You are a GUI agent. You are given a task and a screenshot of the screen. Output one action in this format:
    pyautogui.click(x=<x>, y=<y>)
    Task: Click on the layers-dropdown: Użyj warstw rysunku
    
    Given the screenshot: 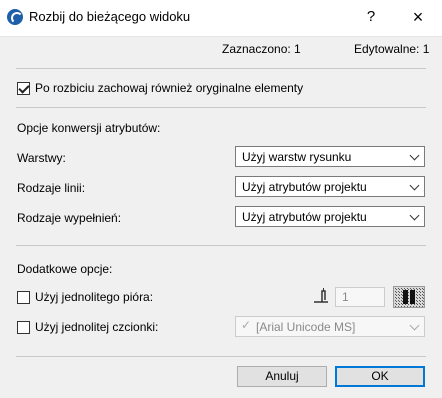 What is the action you would take?
    pyautogui.click(x=330, y=156)
    